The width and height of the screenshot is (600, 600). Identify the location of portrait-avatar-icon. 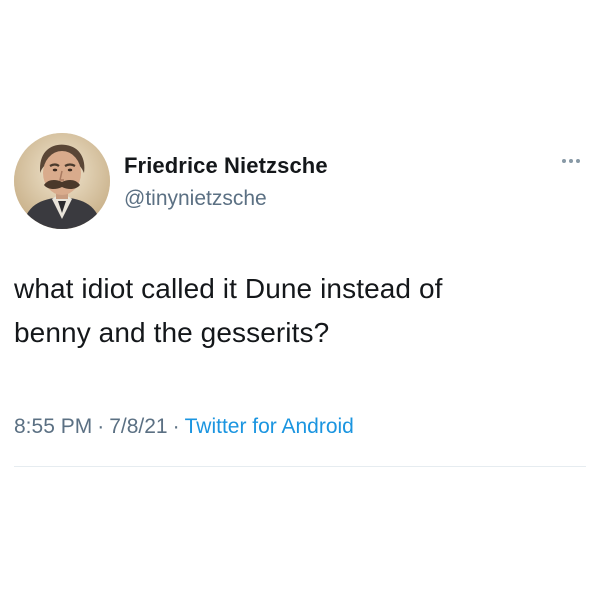
(62, 181).